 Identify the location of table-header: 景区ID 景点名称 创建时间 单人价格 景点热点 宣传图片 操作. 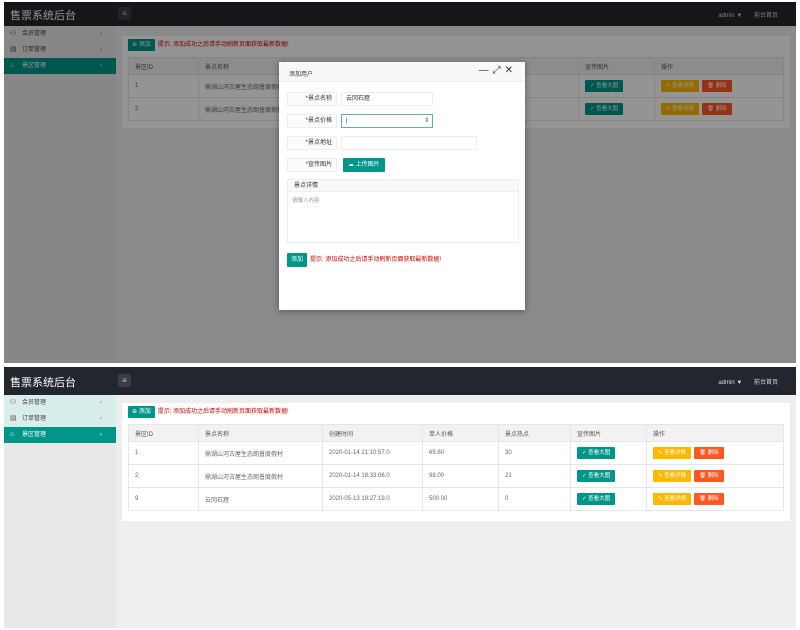
(456, 433).